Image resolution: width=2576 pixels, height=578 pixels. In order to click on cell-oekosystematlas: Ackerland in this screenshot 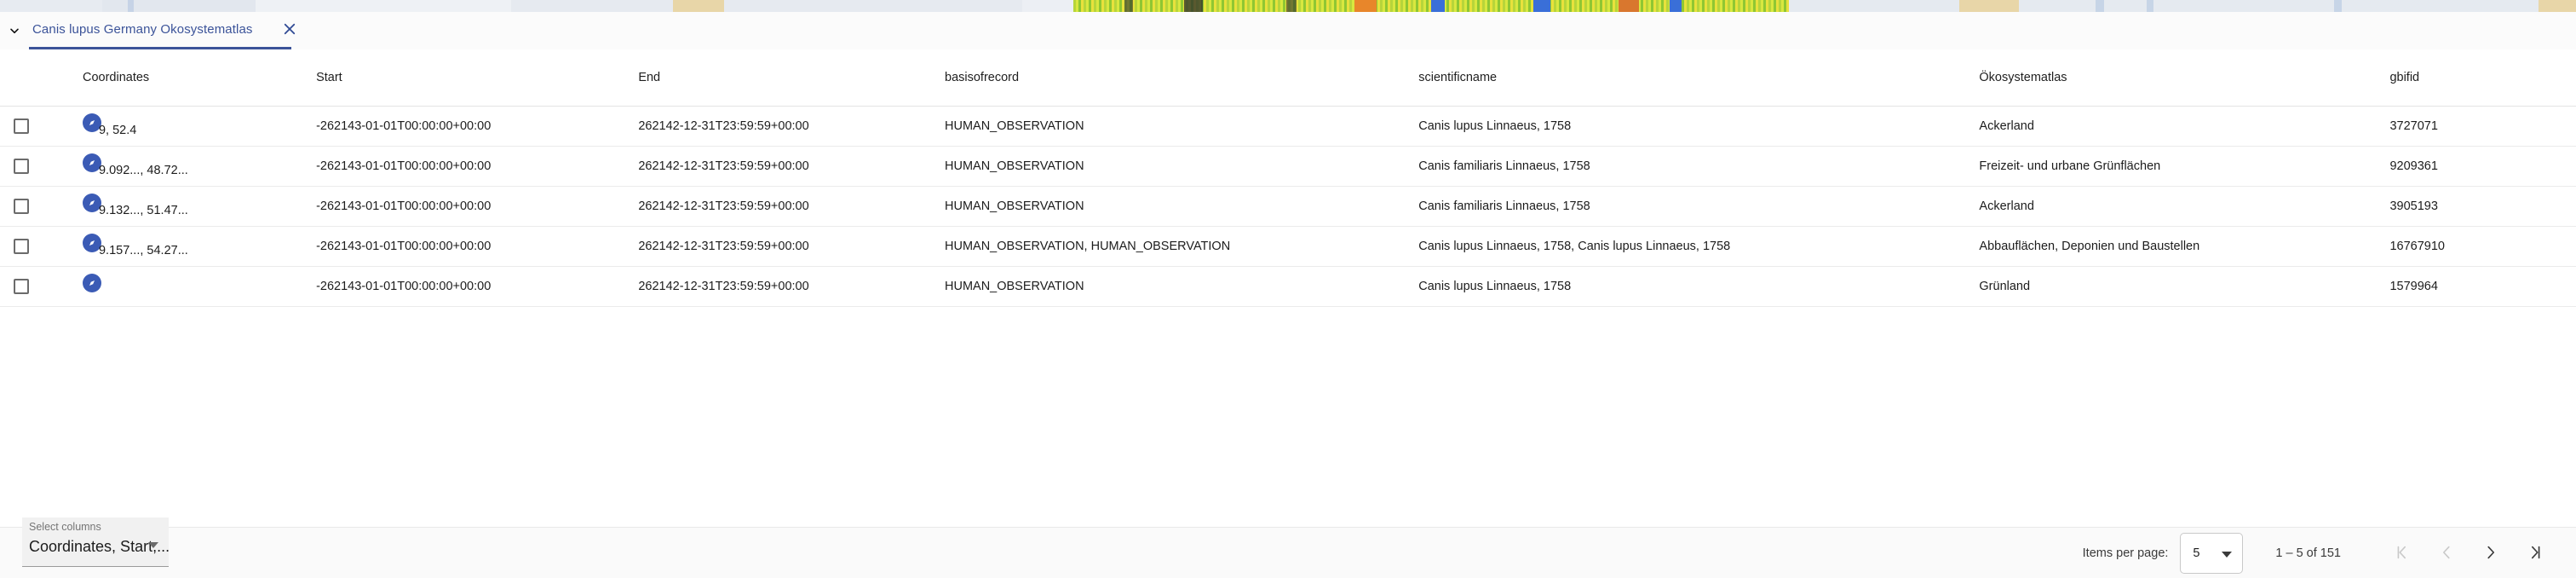, I will do `click(2181, 126)`.